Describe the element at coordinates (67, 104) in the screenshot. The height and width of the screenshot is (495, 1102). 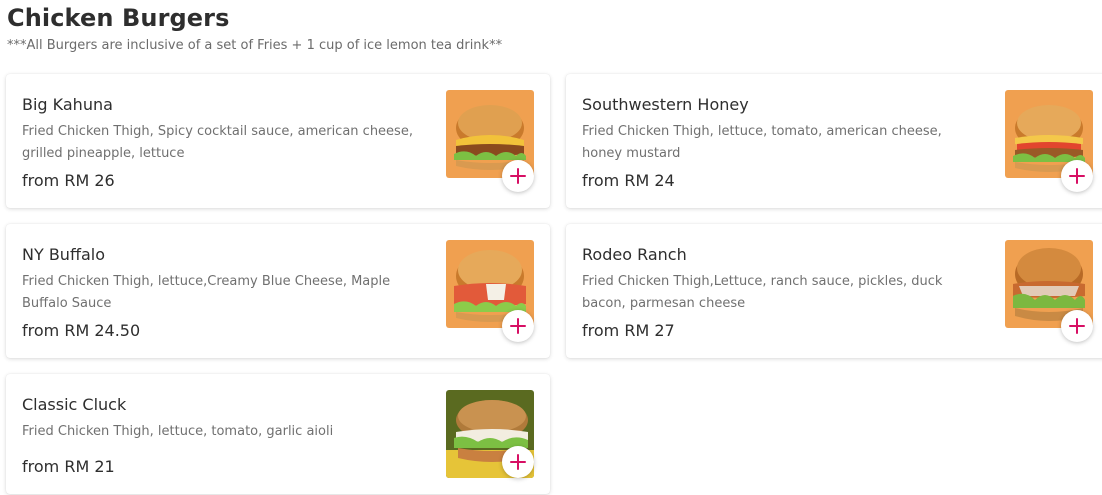
I see `item-name: Big Kahuna` at that location.